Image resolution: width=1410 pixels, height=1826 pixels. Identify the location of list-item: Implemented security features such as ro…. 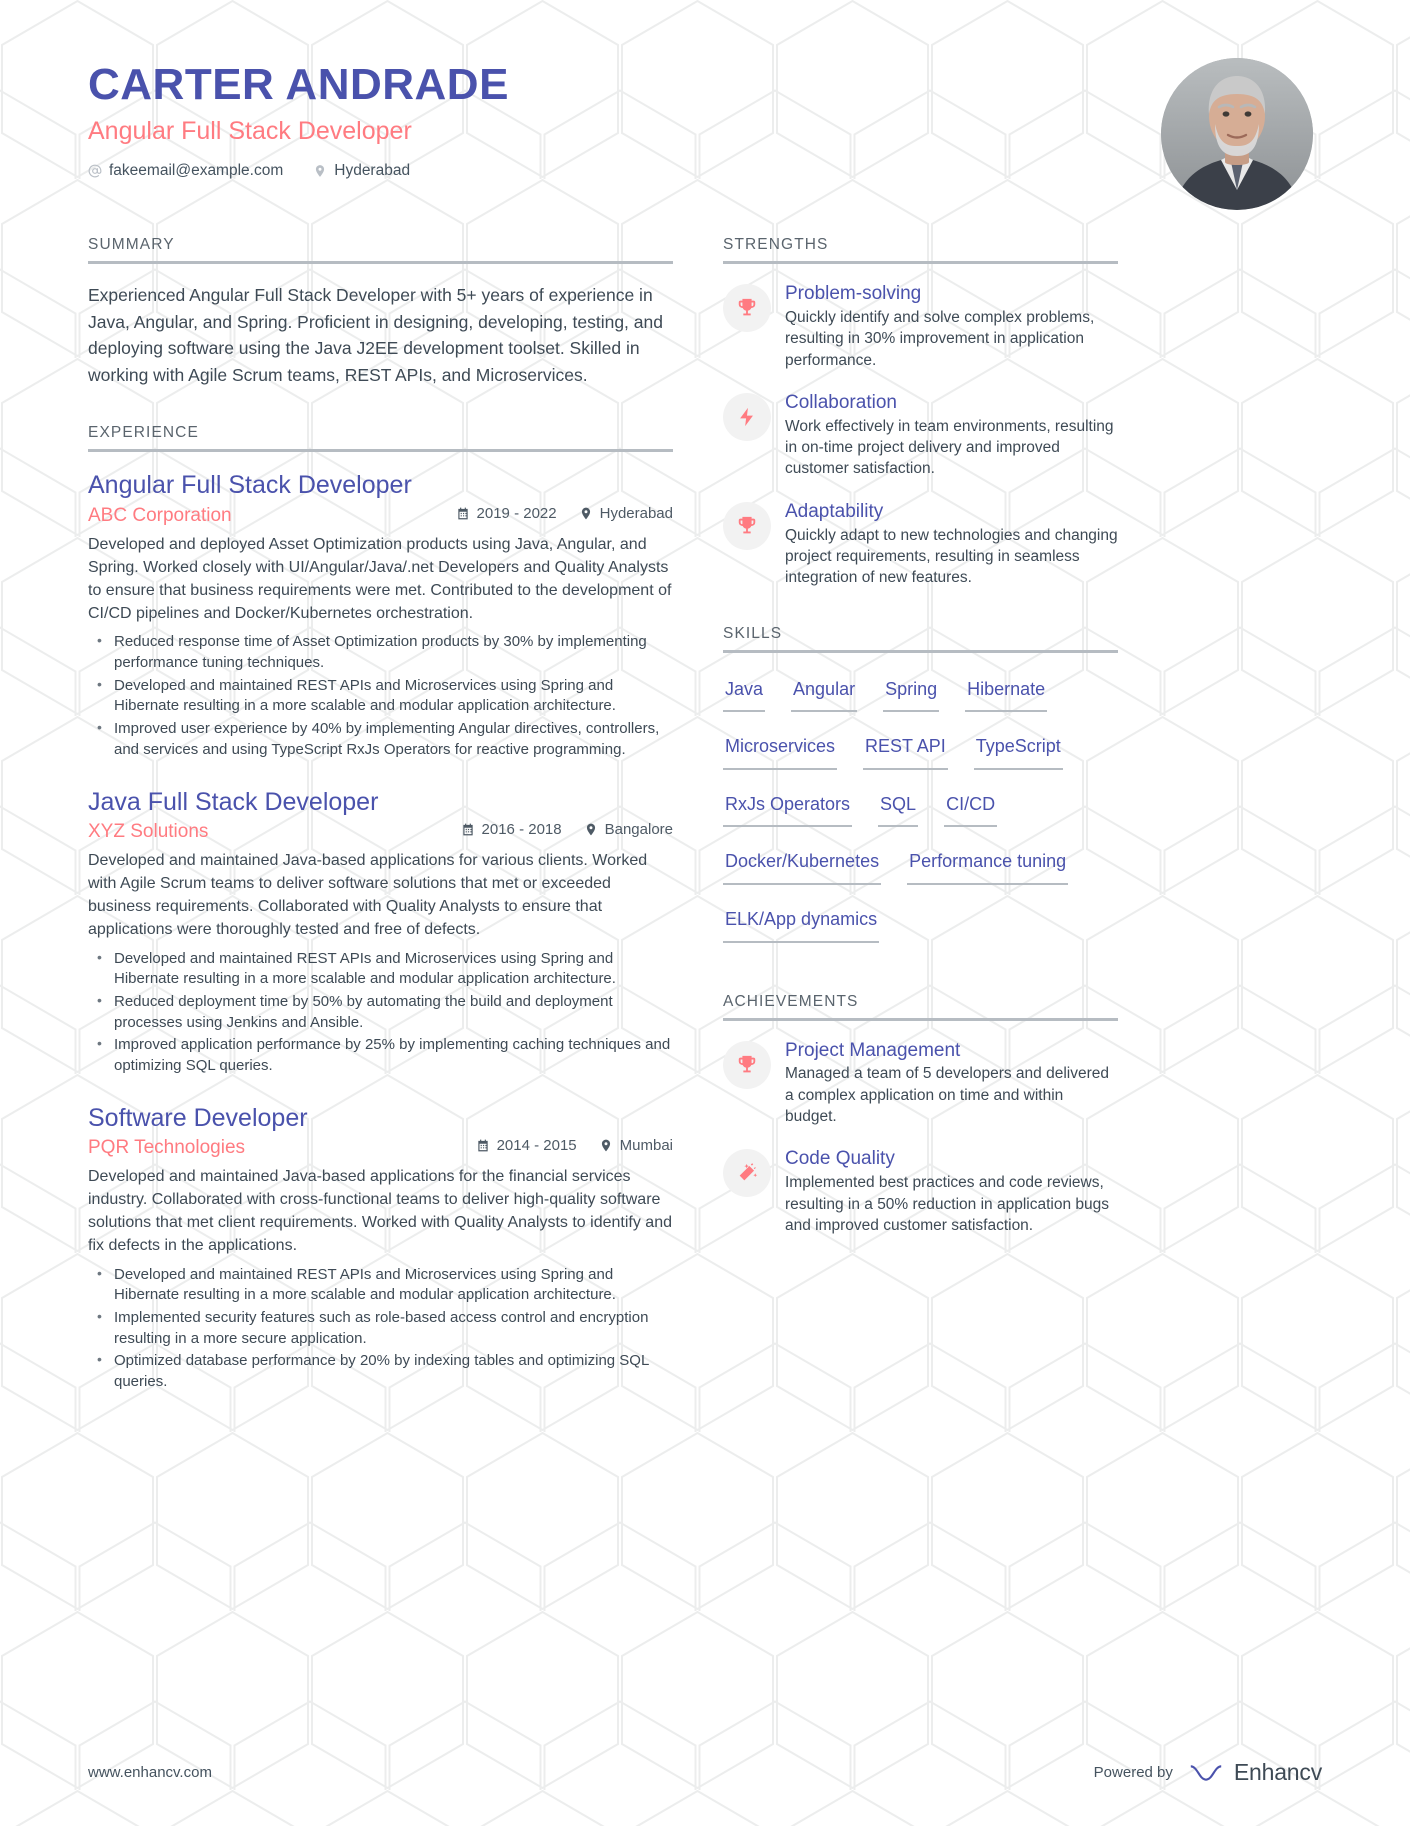
(380, 1328).